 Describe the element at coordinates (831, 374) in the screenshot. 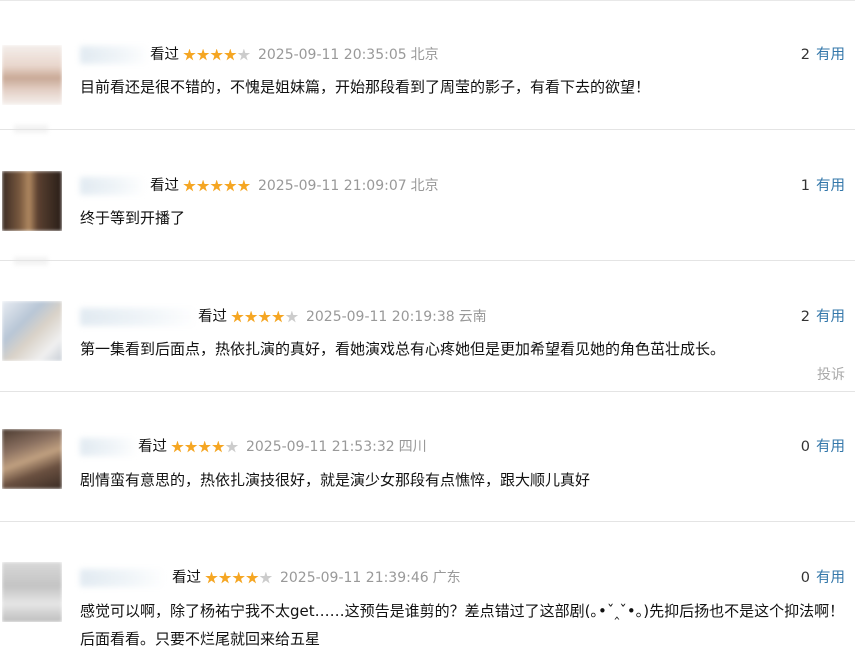

I see `report-button: 投诉` at that location.